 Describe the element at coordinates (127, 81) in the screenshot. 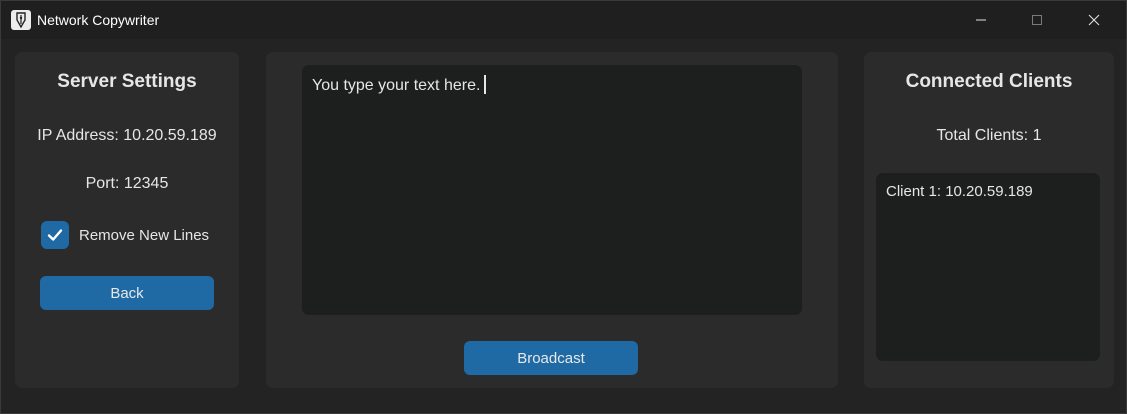

I see `server-settings-heading: Server Settings` at that location.